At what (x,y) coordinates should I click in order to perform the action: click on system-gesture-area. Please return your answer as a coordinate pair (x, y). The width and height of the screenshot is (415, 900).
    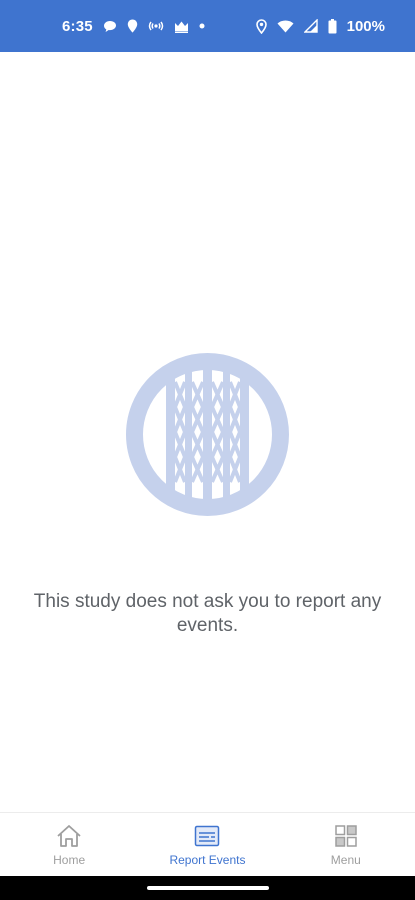
    Looking at the image, I should click on (207, 888).